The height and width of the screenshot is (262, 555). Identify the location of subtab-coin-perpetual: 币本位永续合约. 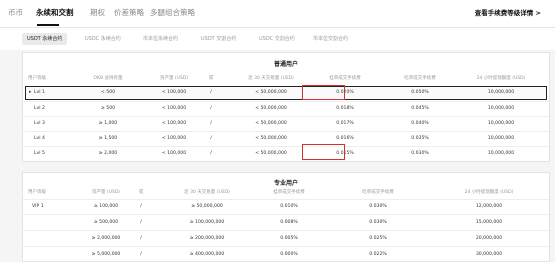
(160, 39).